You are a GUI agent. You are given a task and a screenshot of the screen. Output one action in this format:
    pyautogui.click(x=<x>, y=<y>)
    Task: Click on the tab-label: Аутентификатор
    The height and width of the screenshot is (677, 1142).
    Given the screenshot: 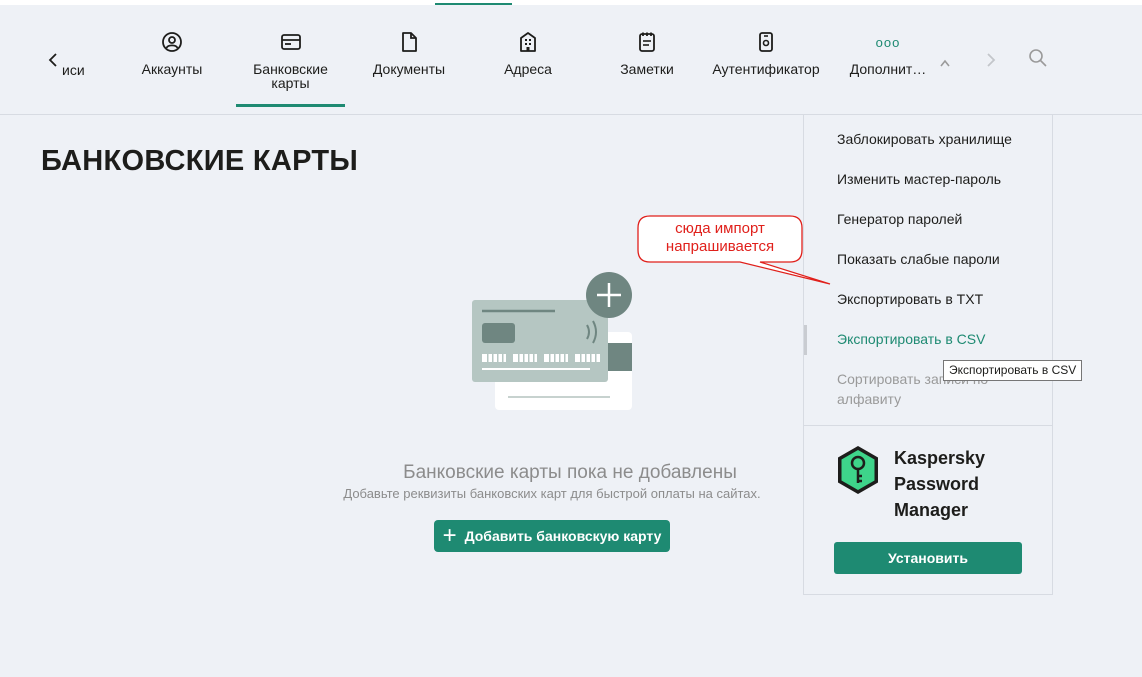 What is the action you would take?
    pyautogui.click(x=766, y=69)
    